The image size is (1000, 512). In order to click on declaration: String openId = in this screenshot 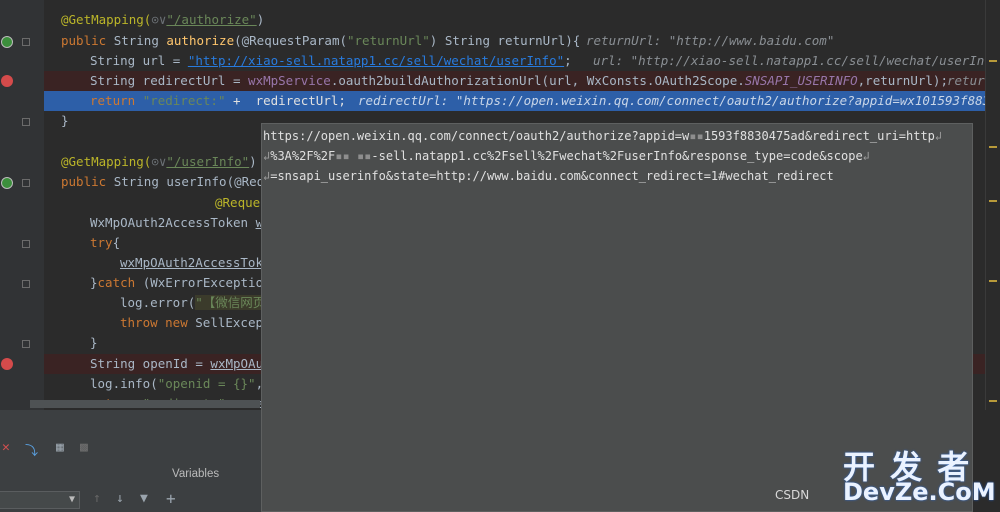, I will do `click(150, 363)`.